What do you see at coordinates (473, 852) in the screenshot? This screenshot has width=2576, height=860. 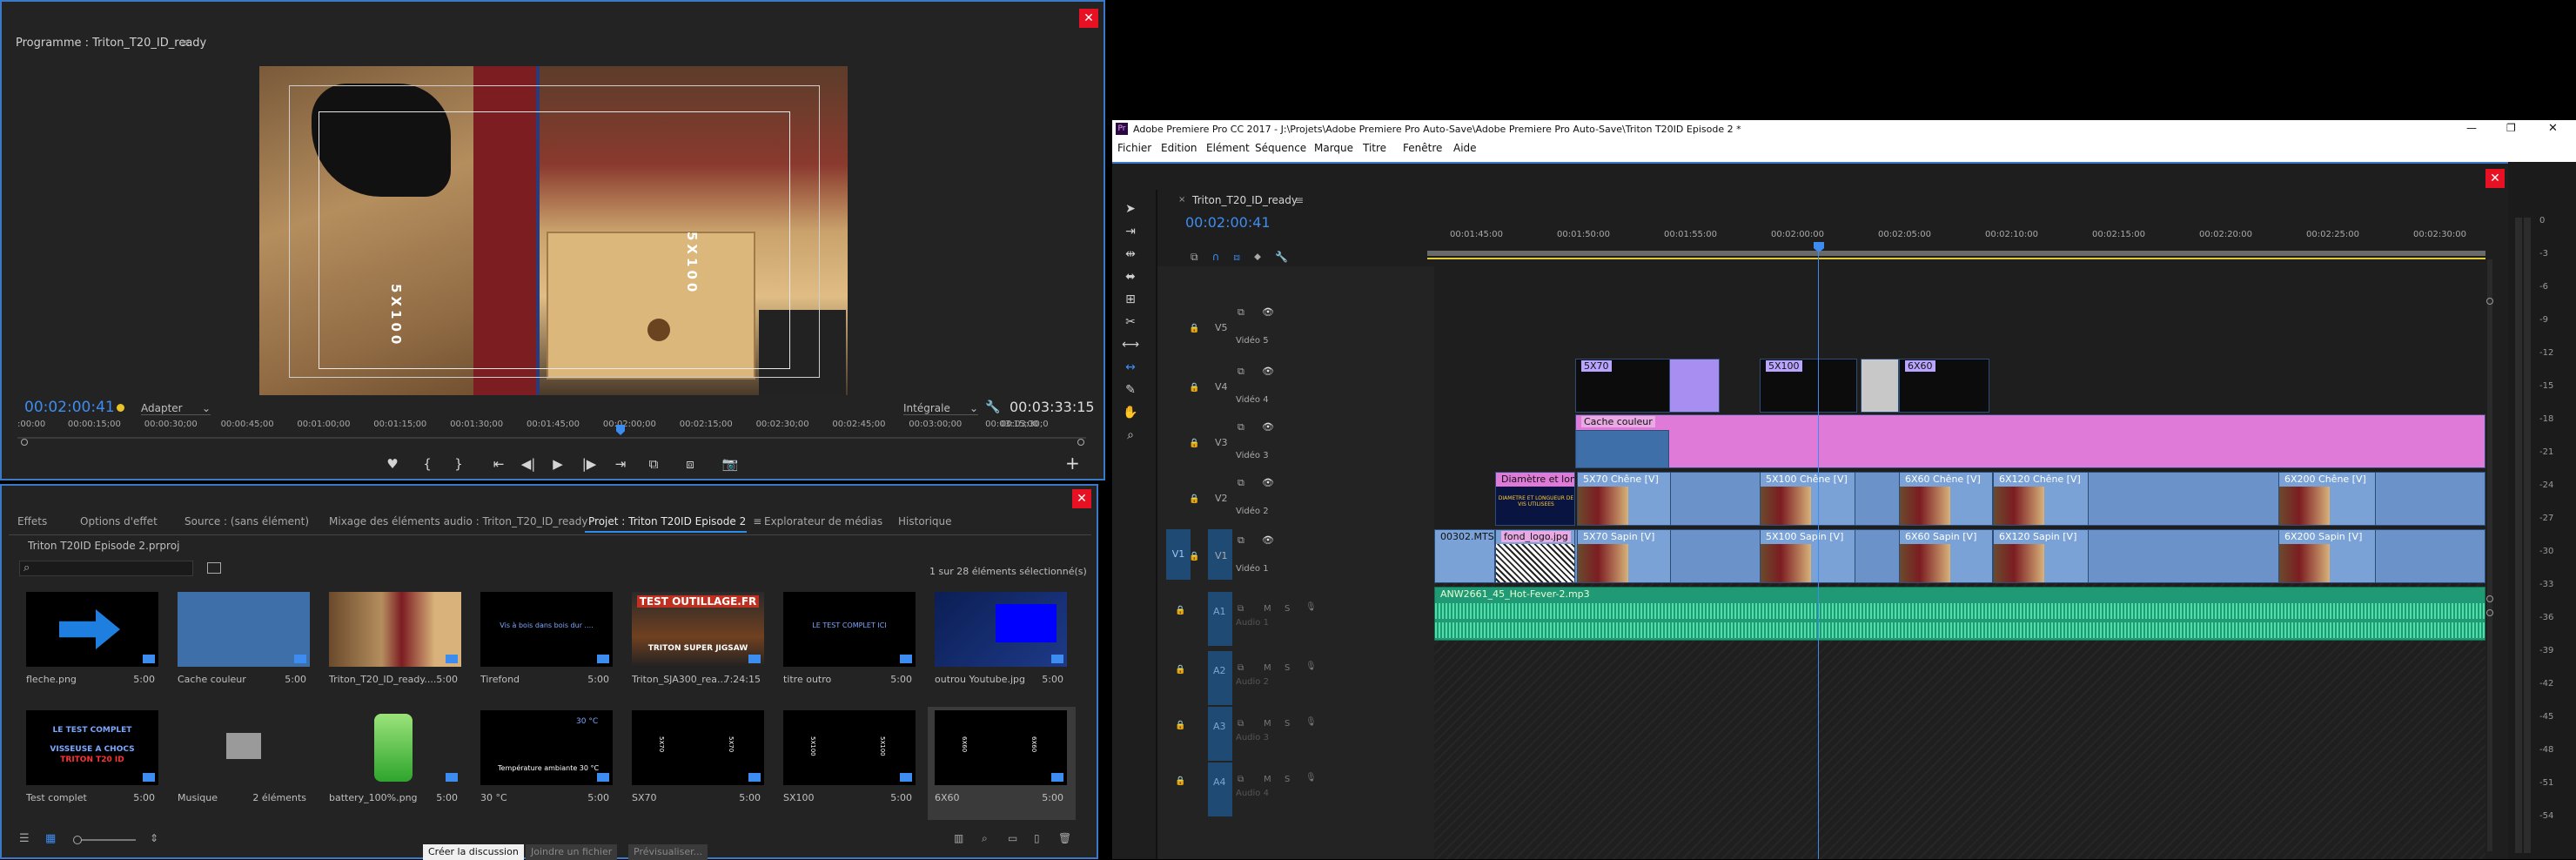 I see `bottom-tab-0: Créer la discussion` at bounding box center [473, 852].